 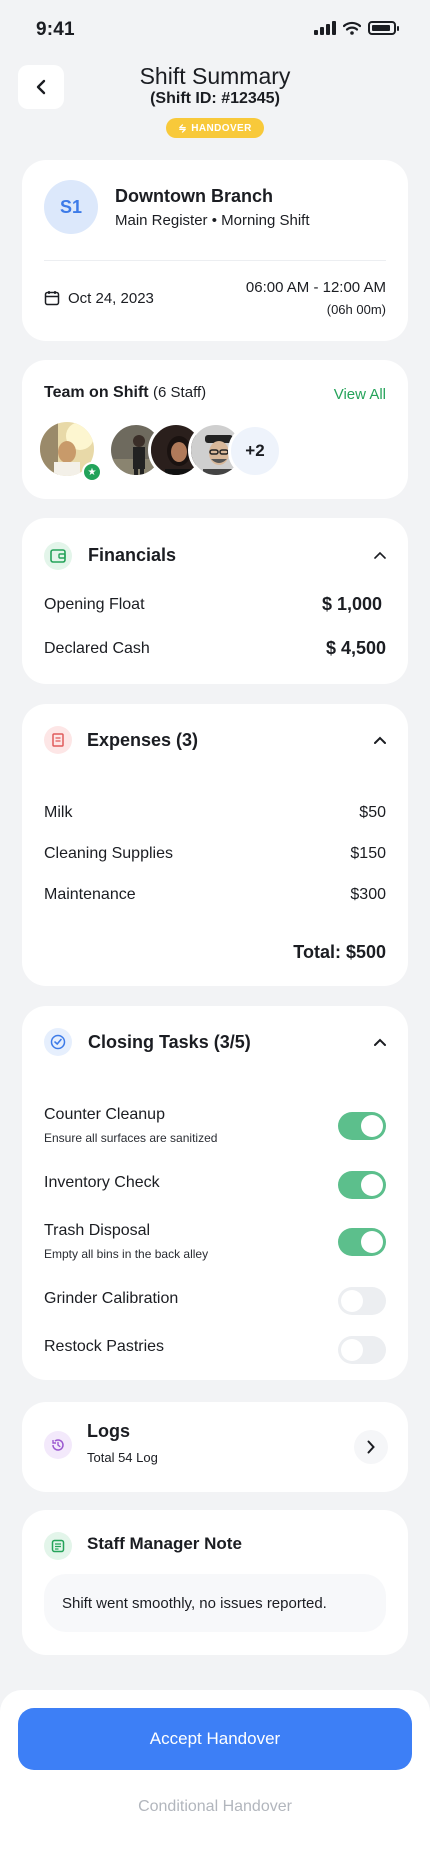 What do you see at coordinates (215, 1447) in the screenshot?
I see `logs-card: Logs Total 54 Log` at bounding box center [215, 1447].